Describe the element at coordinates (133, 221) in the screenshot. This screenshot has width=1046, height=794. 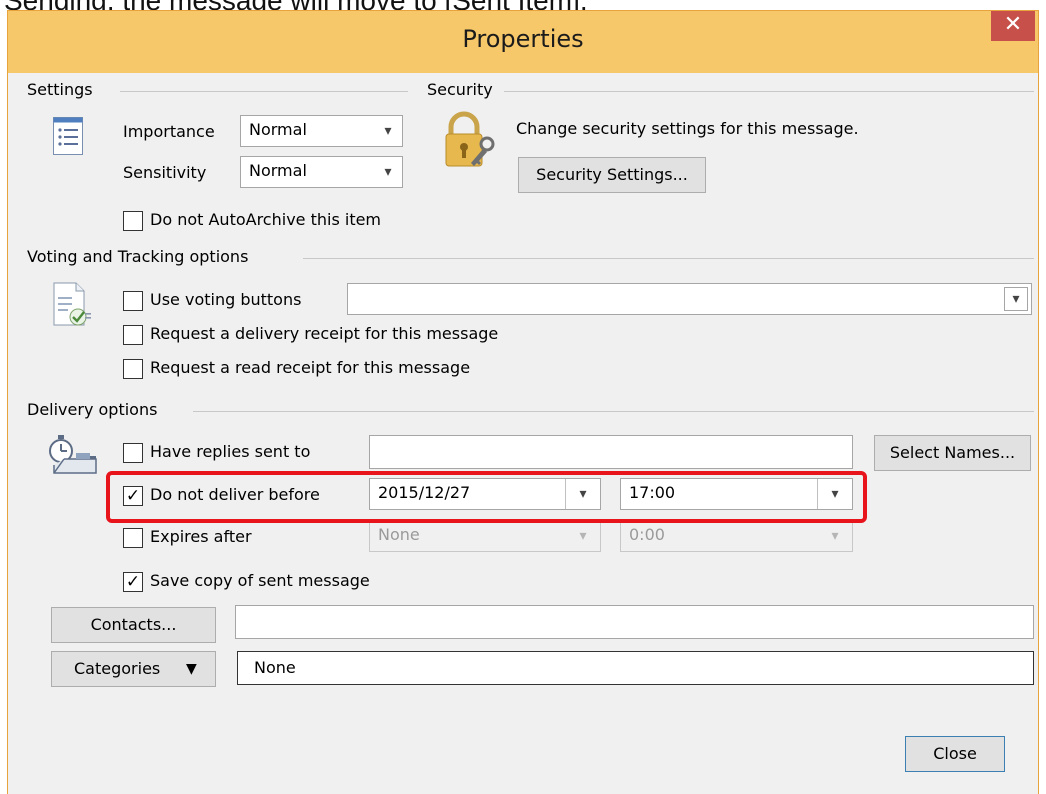
I see `autoarchive-checkbox` at that location.